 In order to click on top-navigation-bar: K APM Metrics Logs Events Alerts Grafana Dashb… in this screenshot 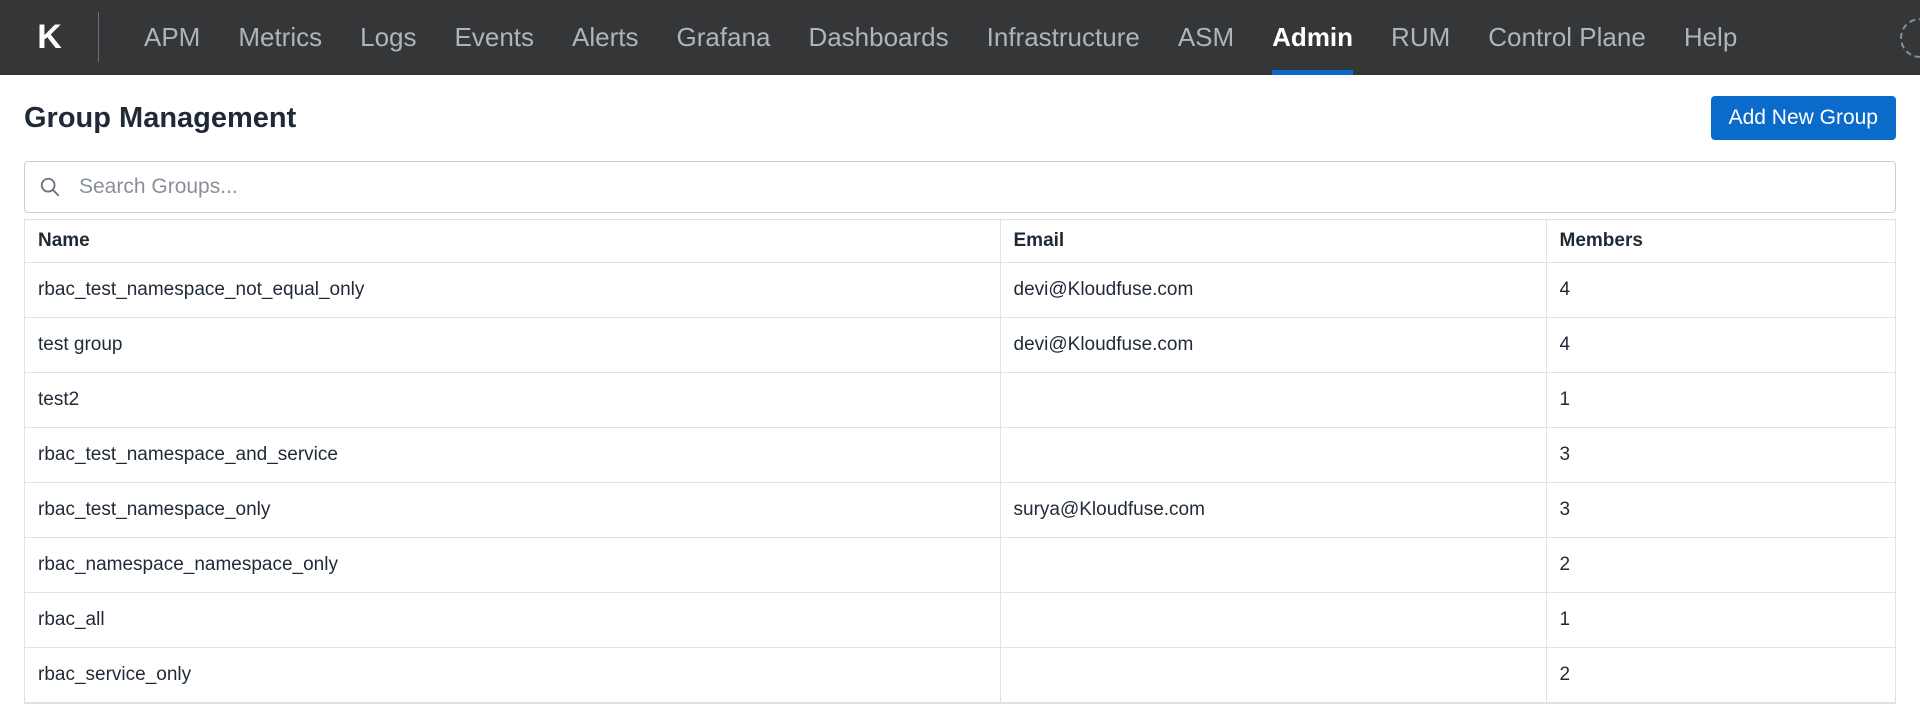, I will do `click(960, 37)`.